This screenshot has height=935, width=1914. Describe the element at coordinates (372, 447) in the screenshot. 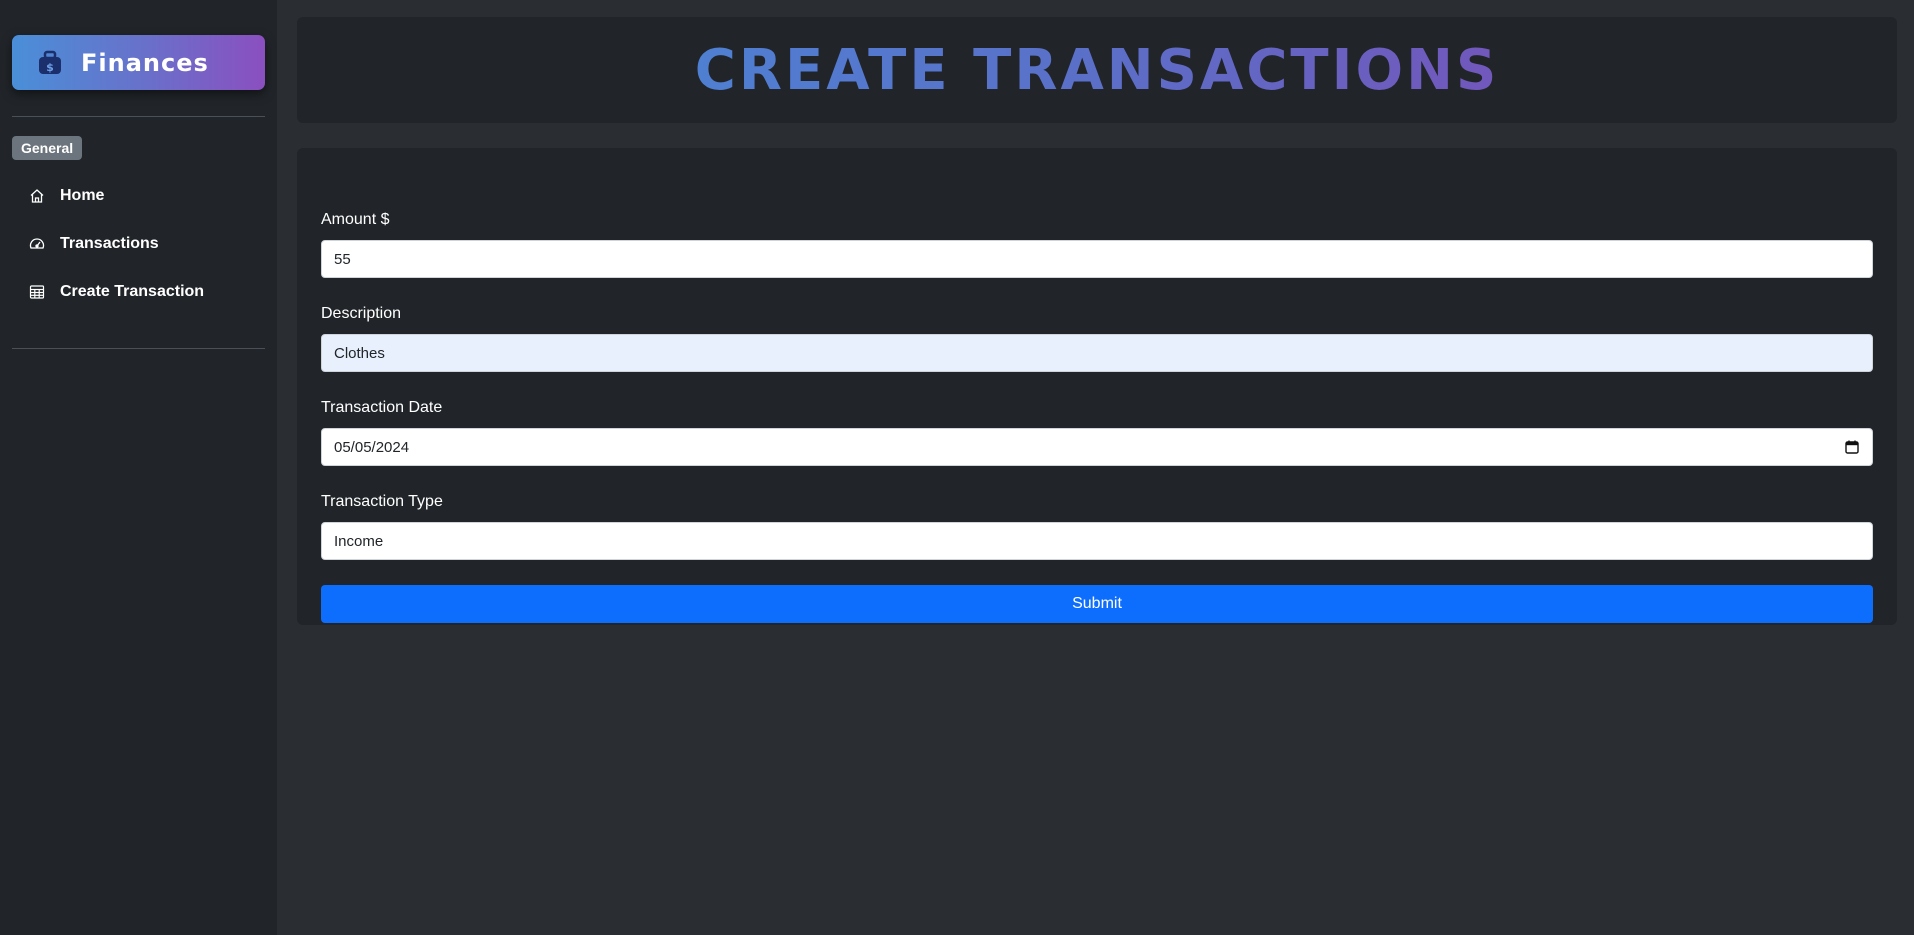

I see `transaction-date-value: 05/05/2024` at that location.